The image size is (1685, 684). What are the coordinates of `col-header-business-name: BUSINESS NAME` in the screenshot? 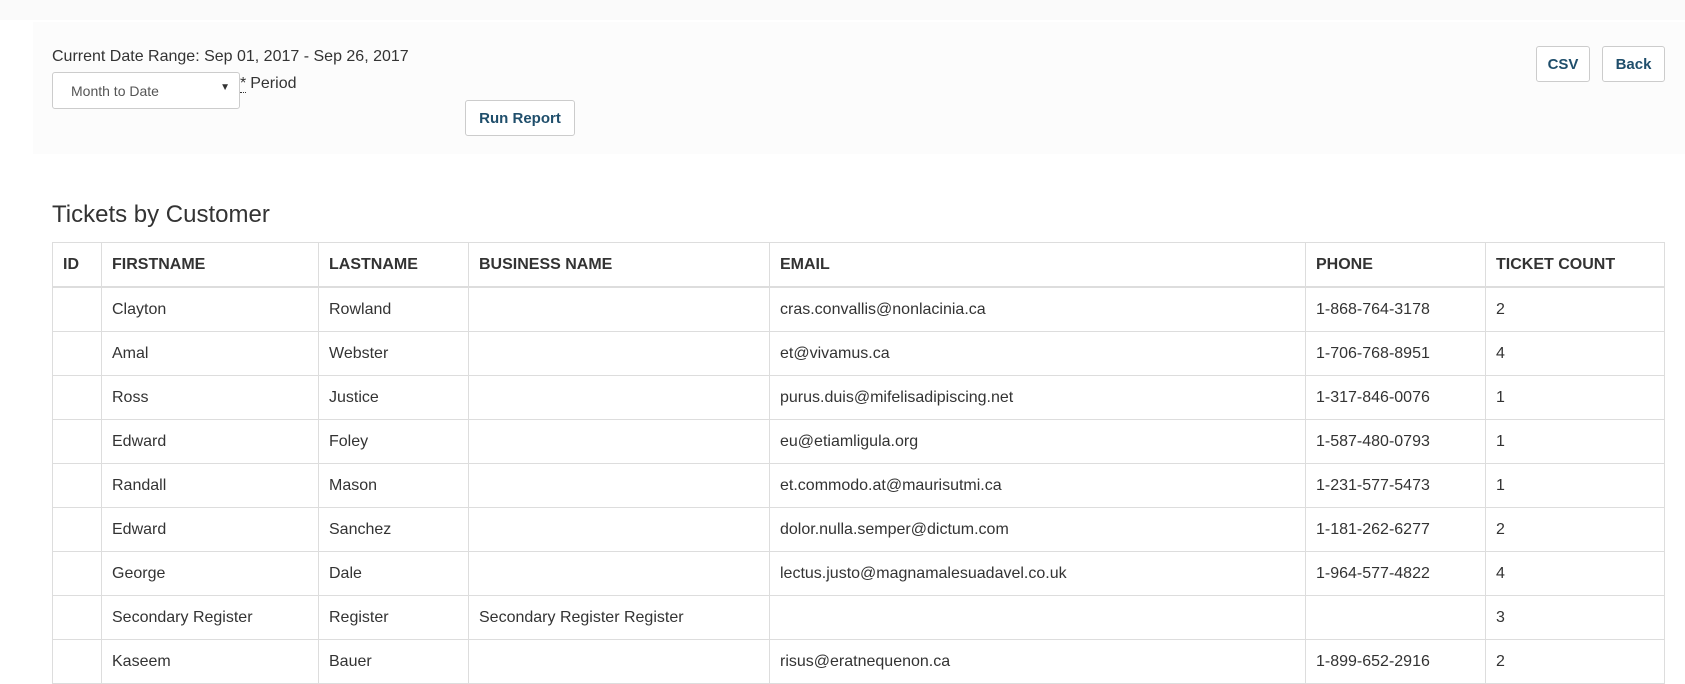 It's located at (619, 265).